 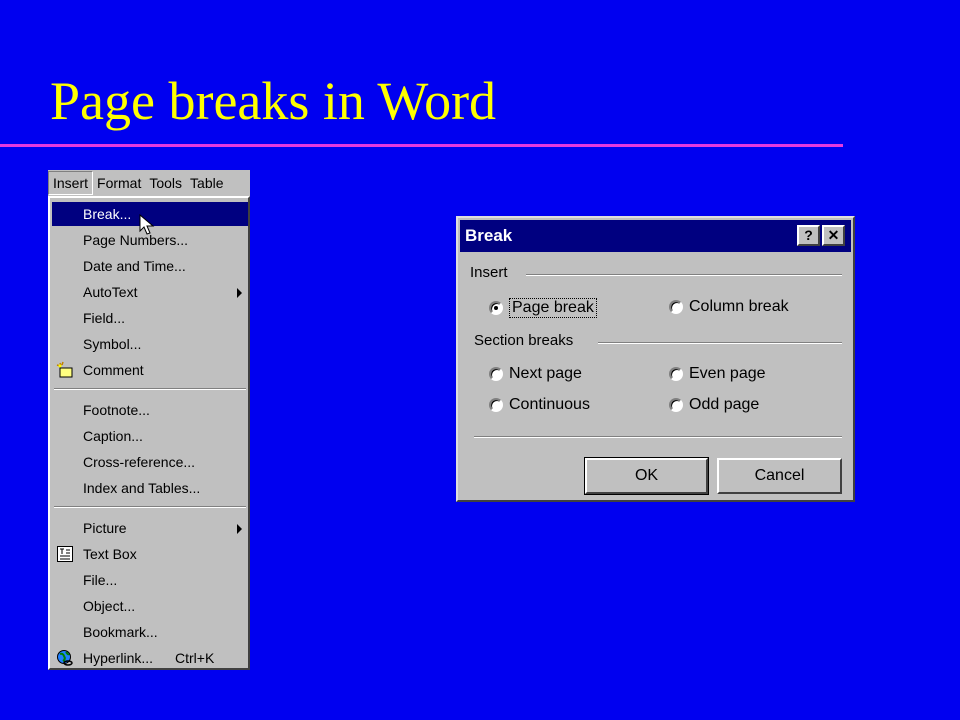 I want to click on column-break-radio: Column break, so click(x=729, y=307).